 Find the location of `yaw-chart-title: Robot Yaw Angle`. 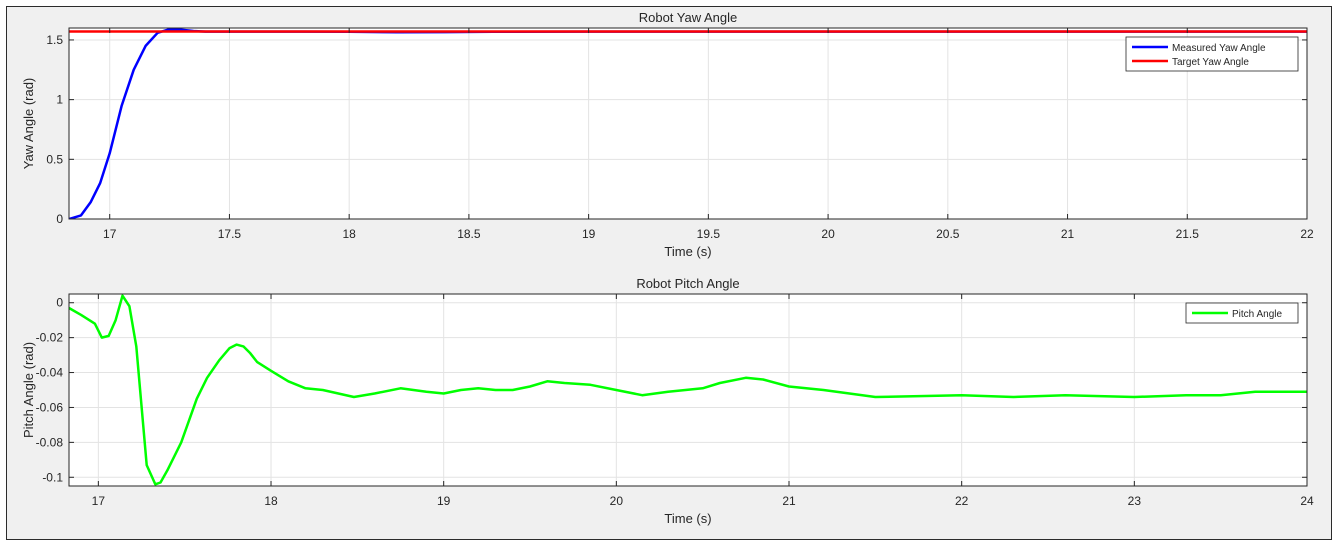

yaw-chart-title: Robot Yaw Angle is located at coordinates (688, 17).